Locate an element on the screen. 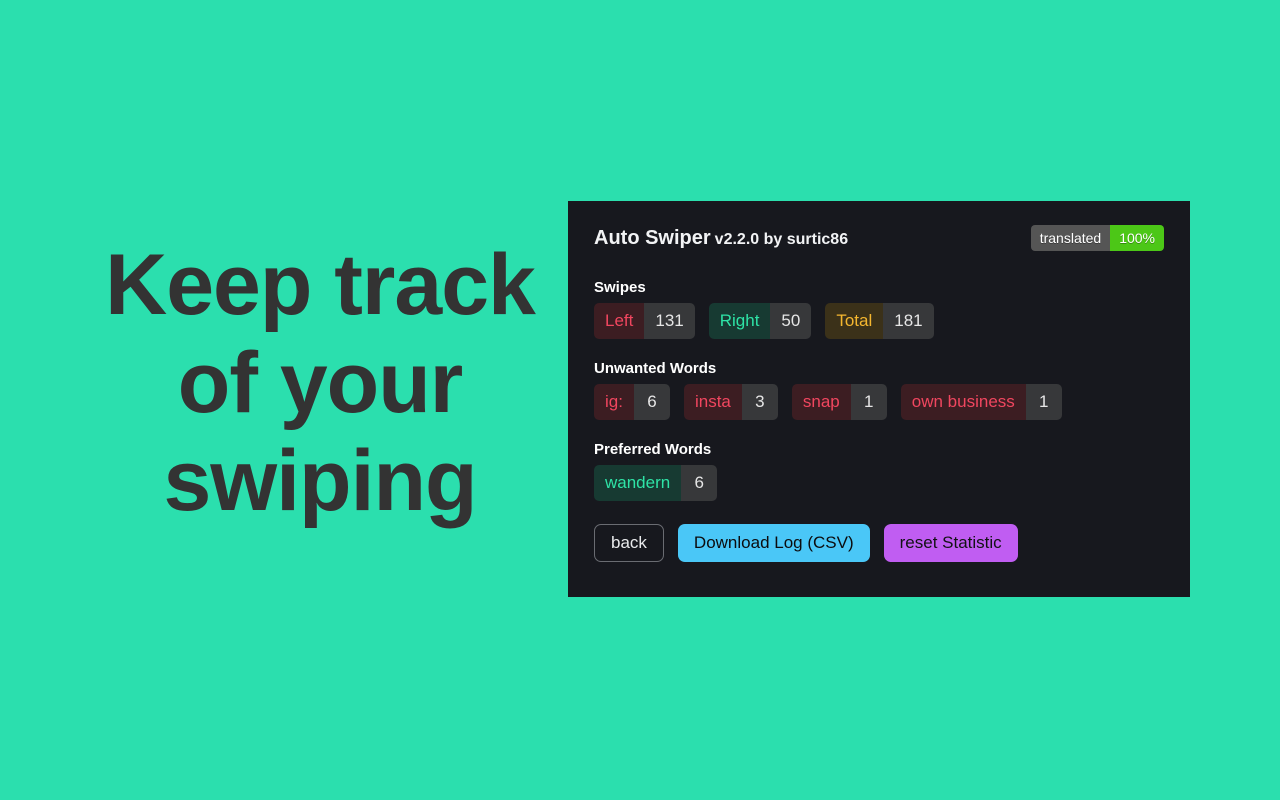  stat-chip-key: Total is located at coordinates (854, 321).